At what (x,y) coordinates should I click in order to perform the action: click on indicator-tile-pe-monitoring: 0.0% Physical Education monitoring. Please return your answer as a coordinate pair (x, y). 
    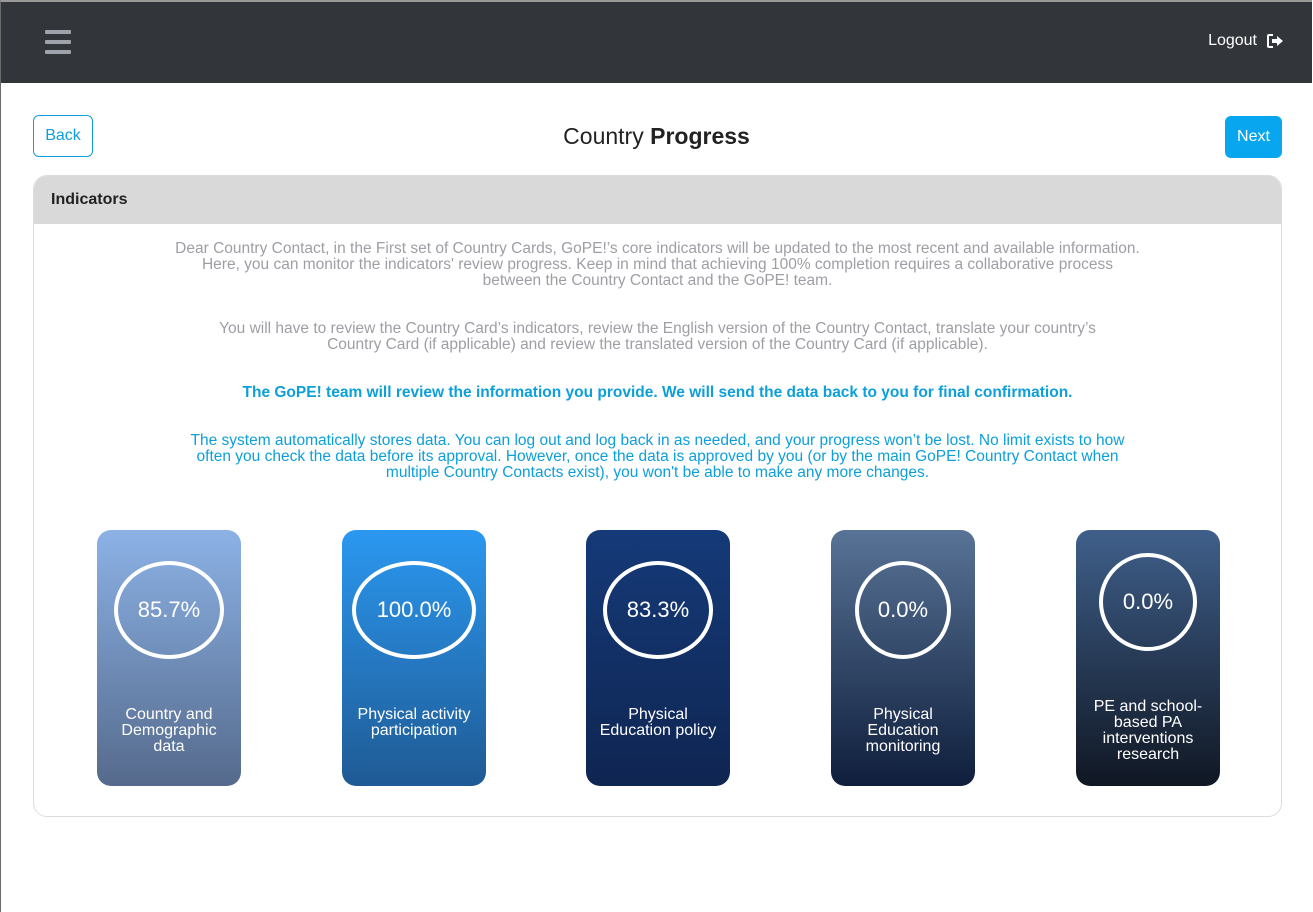
    Looking at the image, I should click on (903, 658).